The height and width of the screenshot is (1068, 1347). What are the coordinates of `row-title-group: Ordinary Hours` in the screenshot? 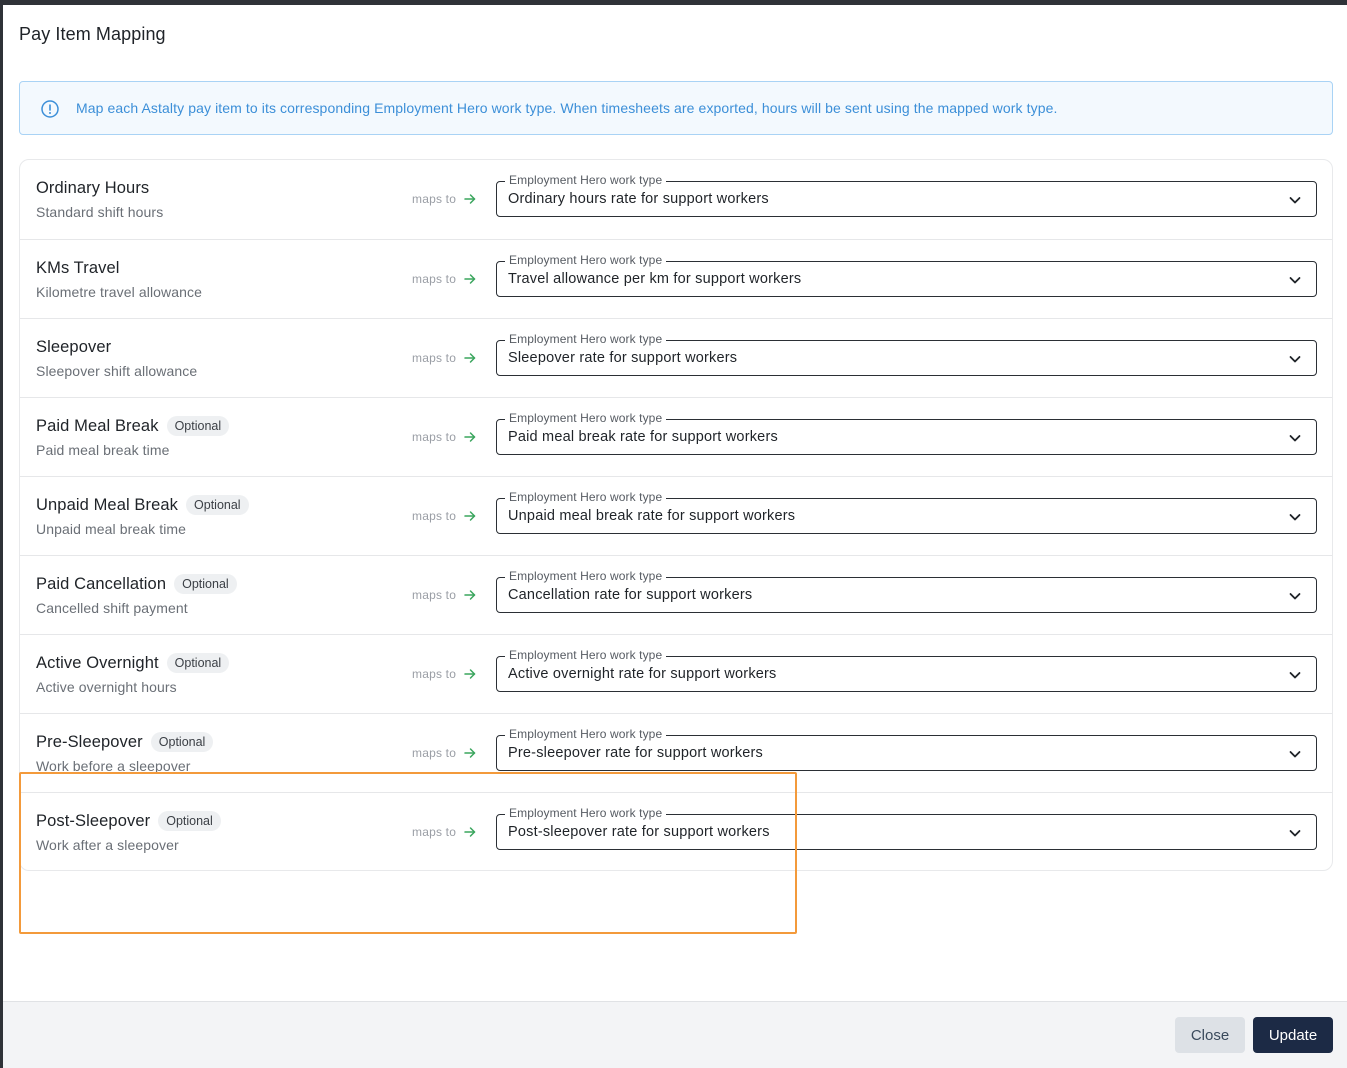 It's located at (92, 188).